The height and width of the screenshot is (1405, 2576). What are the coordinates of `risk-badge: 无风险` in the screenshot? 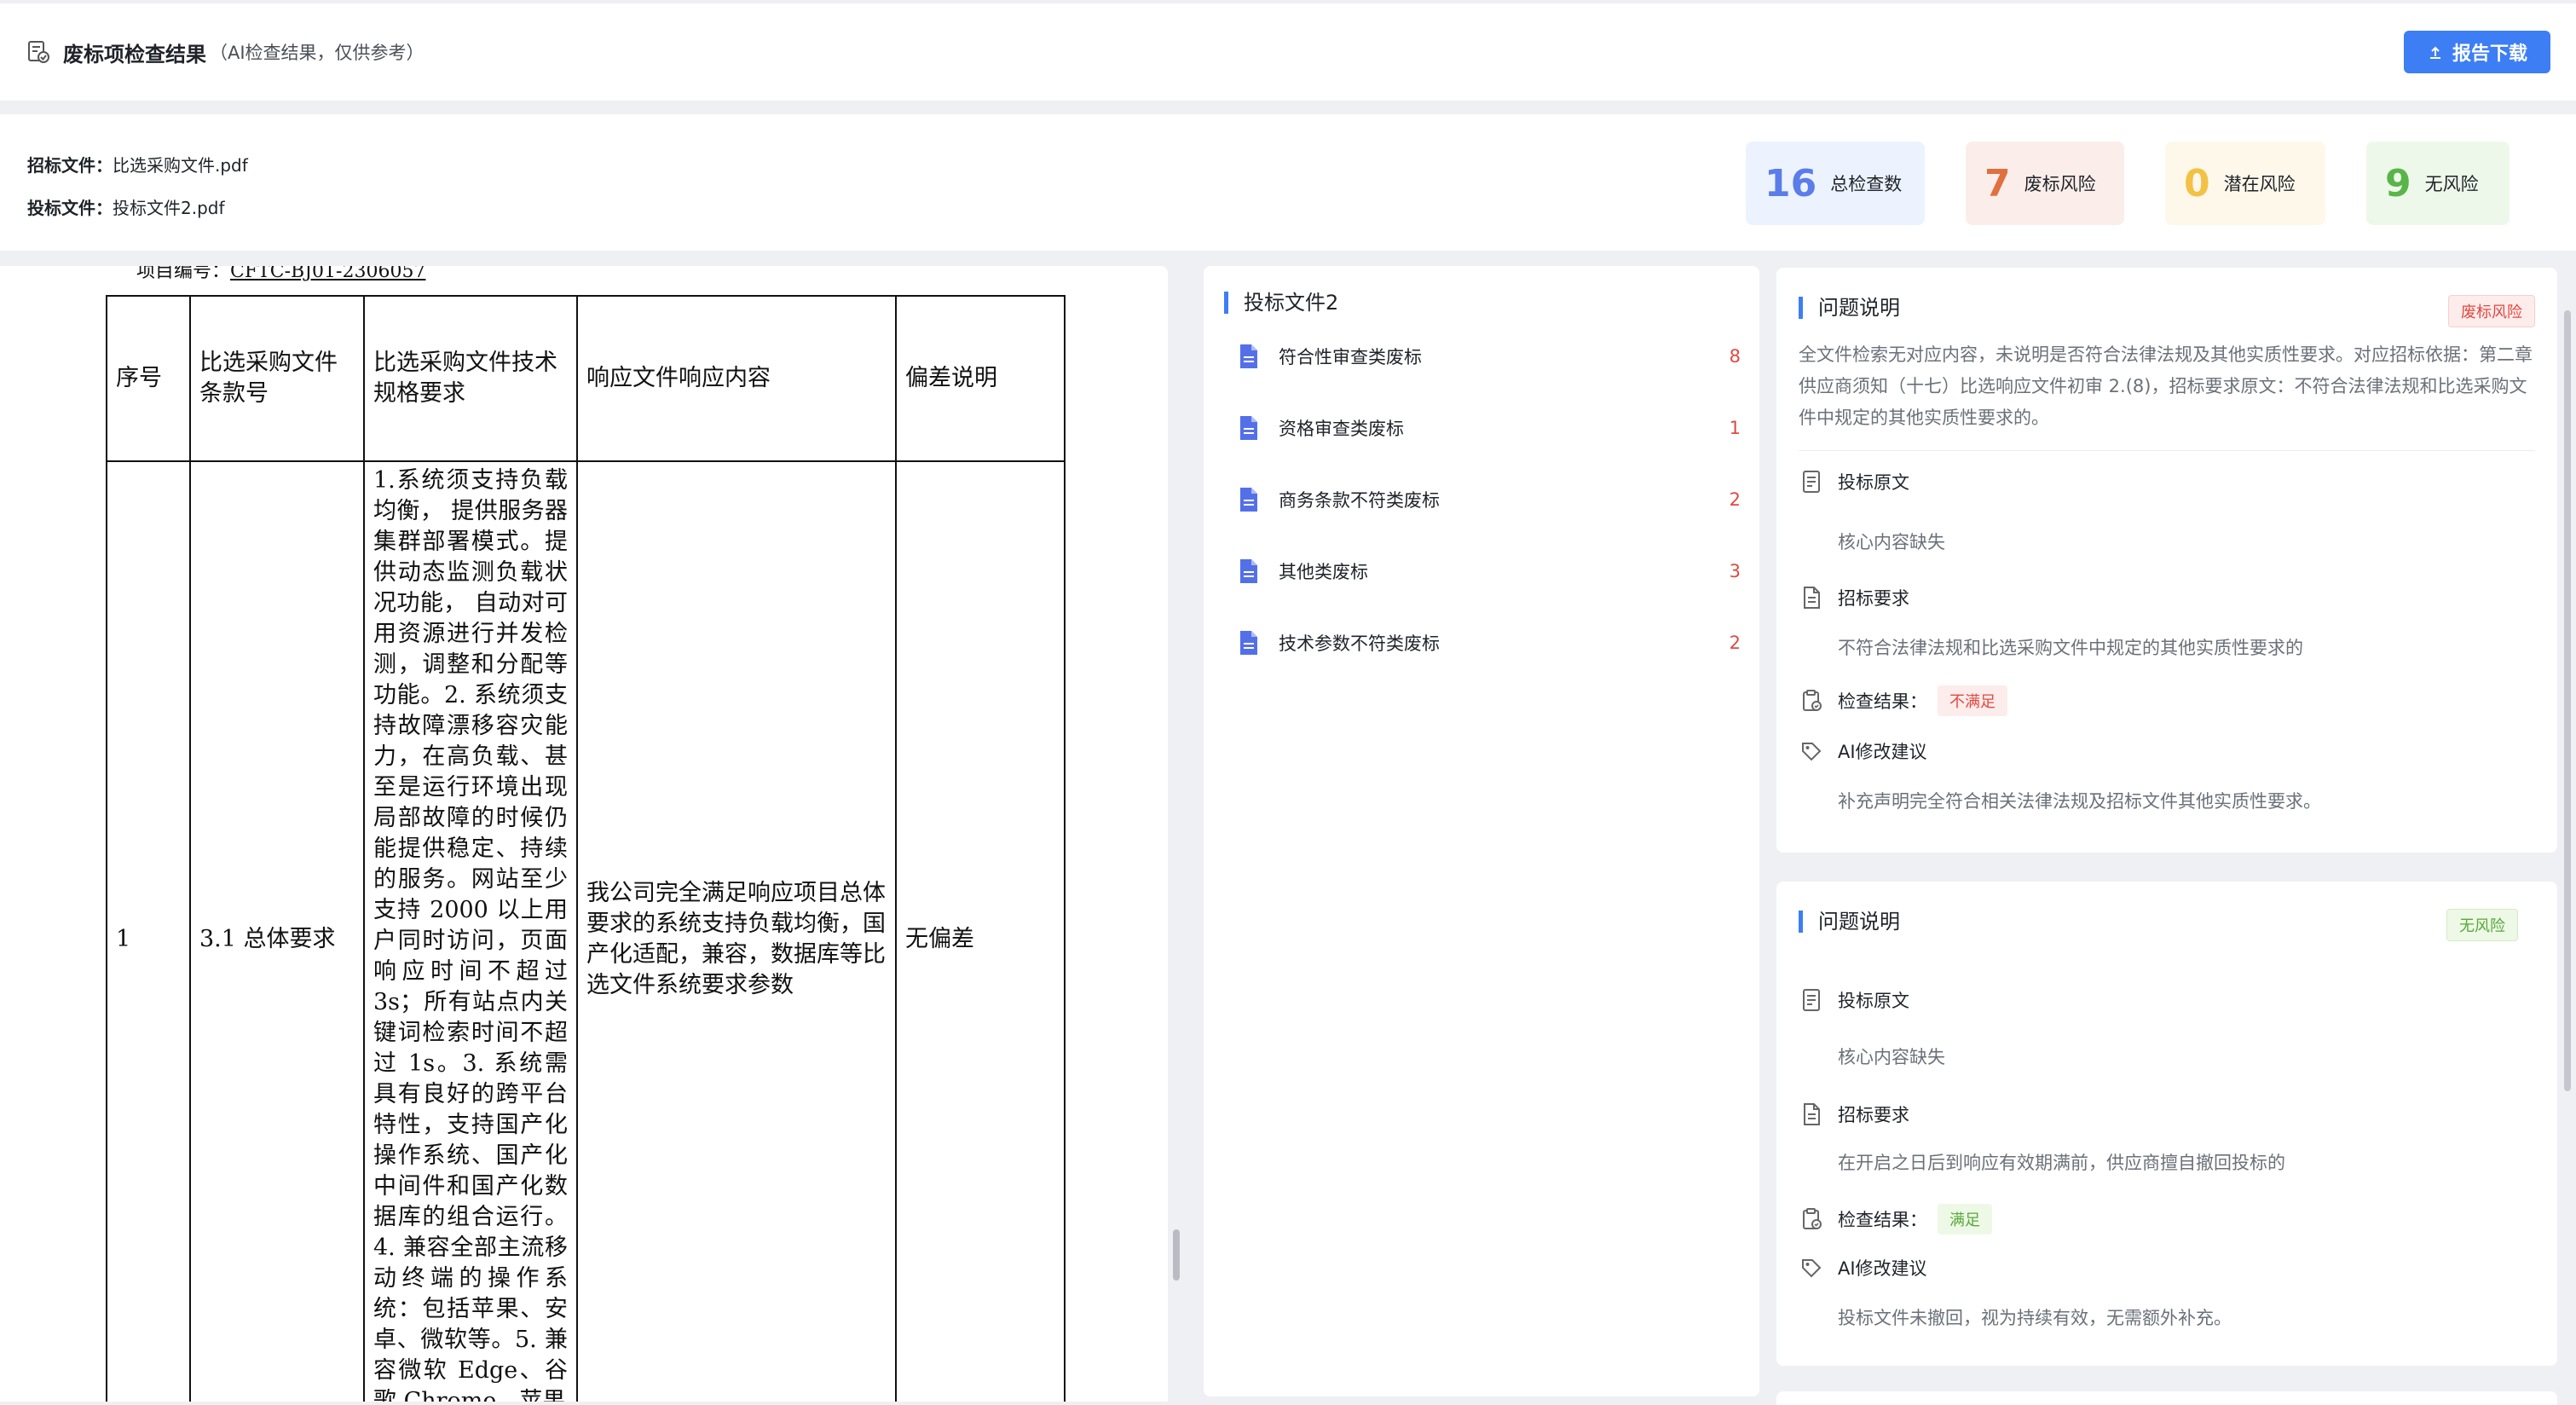 It's located at (2482, 925).